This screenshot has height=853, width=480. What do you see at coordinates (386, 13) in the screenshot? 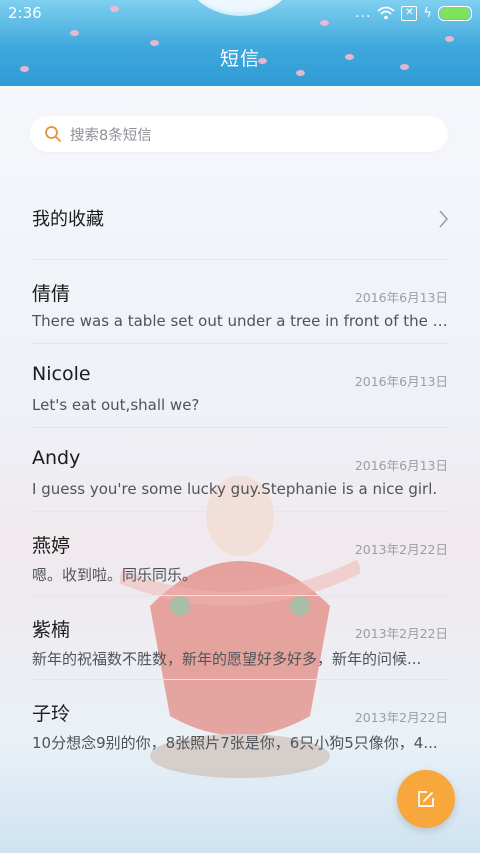
I see `wifi-icon` at bounding box center [386, 13].